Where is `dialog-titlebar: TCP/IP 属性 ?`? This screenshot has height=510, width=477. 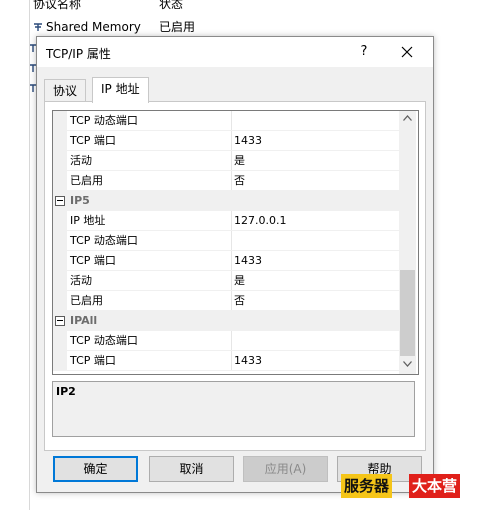
dialog-titlebar: TCP/IP 属性 ? is located at coordinates (235, 52).